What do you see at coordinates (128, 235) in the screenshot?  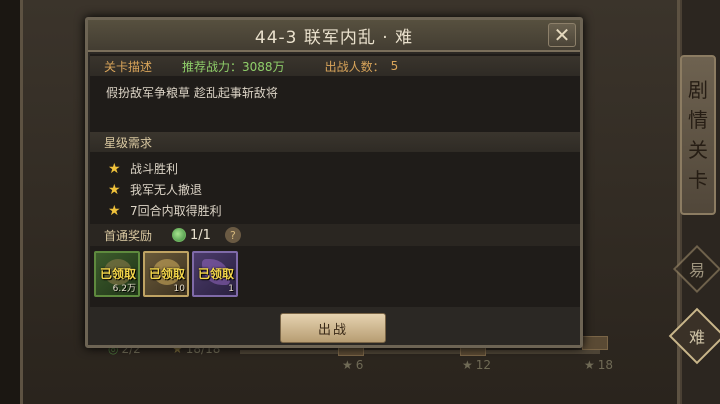 I see `first-clear-reward-label: 首通奖励` at bounding box center [128, 235].